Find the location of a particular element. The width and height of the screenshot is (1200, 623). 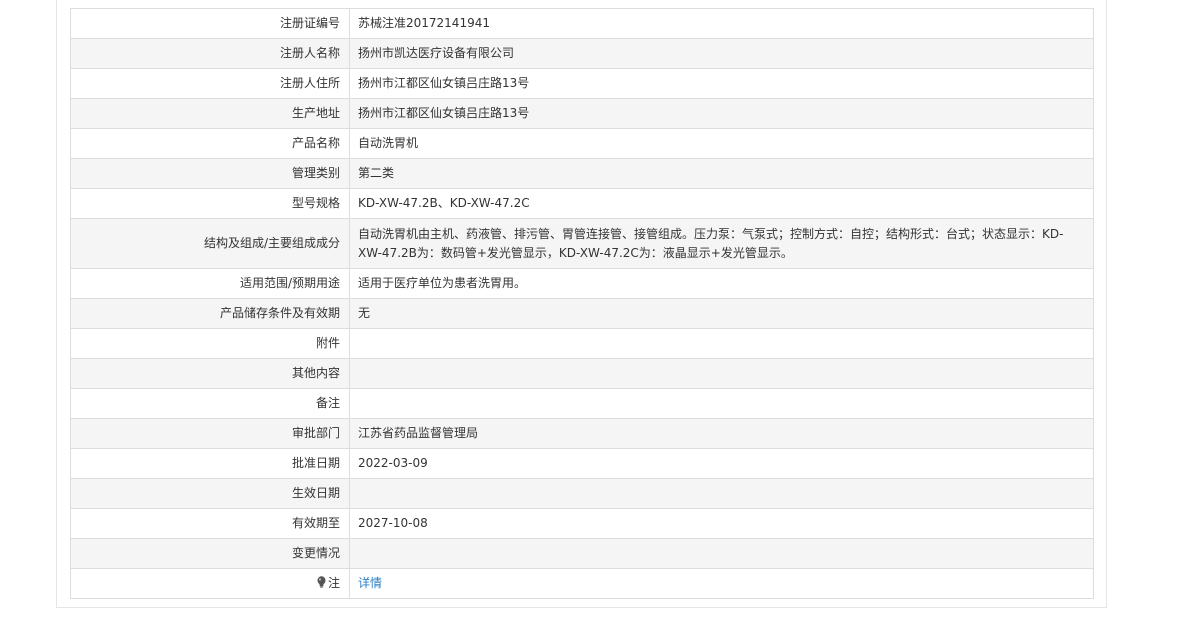

table-row: 变更情况 is located at coordinates (582, 553).